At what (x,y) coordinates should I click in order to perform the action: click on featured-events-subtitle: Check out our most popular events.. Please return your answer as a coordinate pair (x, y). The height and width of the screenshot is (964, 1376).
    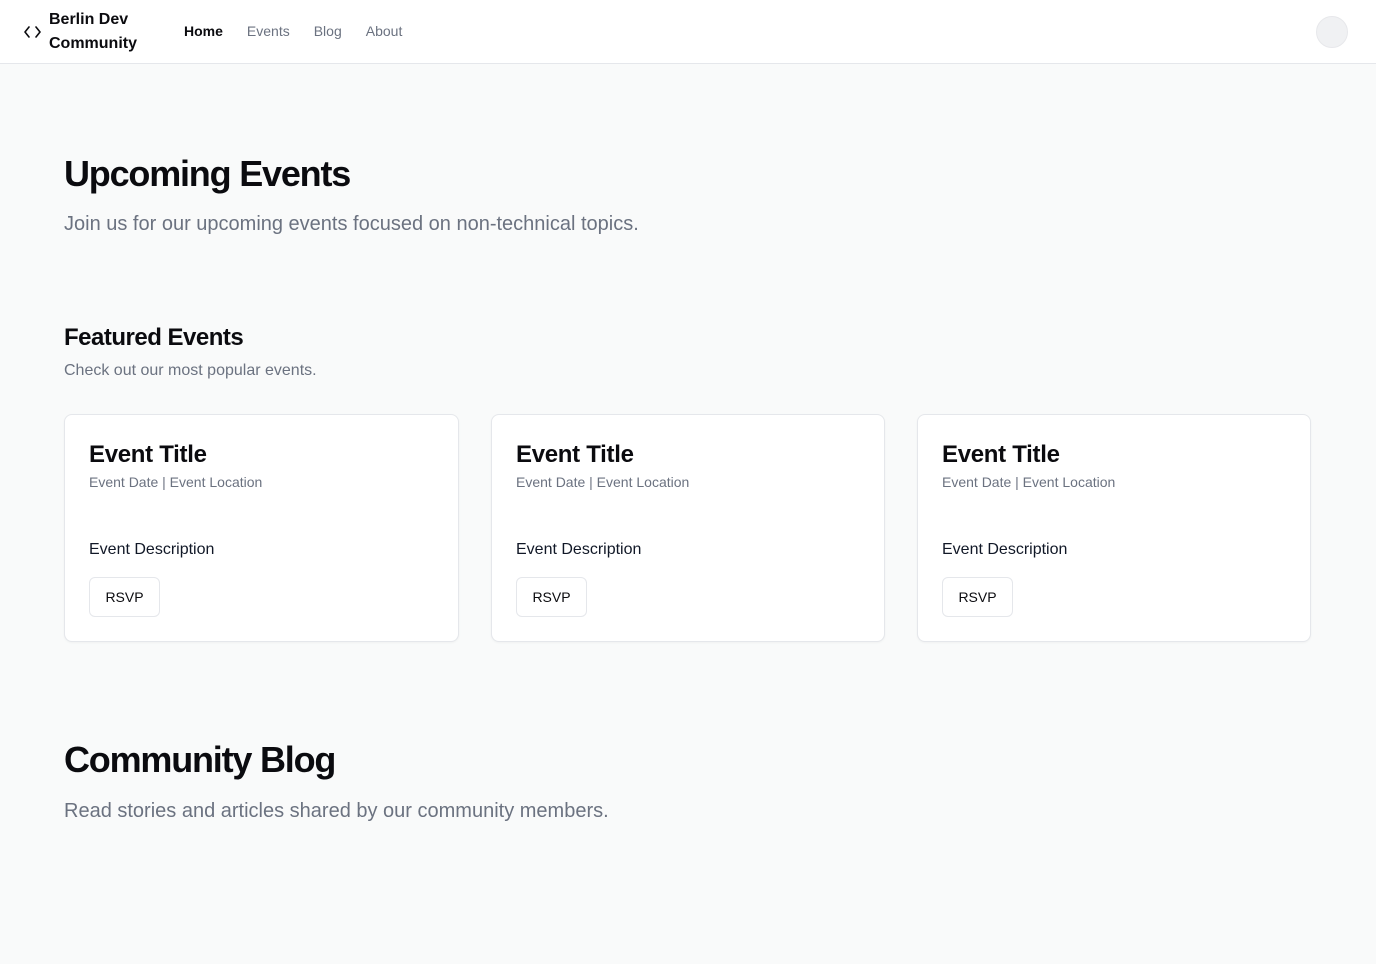
    Looking at the image, I should click on (190, 370).